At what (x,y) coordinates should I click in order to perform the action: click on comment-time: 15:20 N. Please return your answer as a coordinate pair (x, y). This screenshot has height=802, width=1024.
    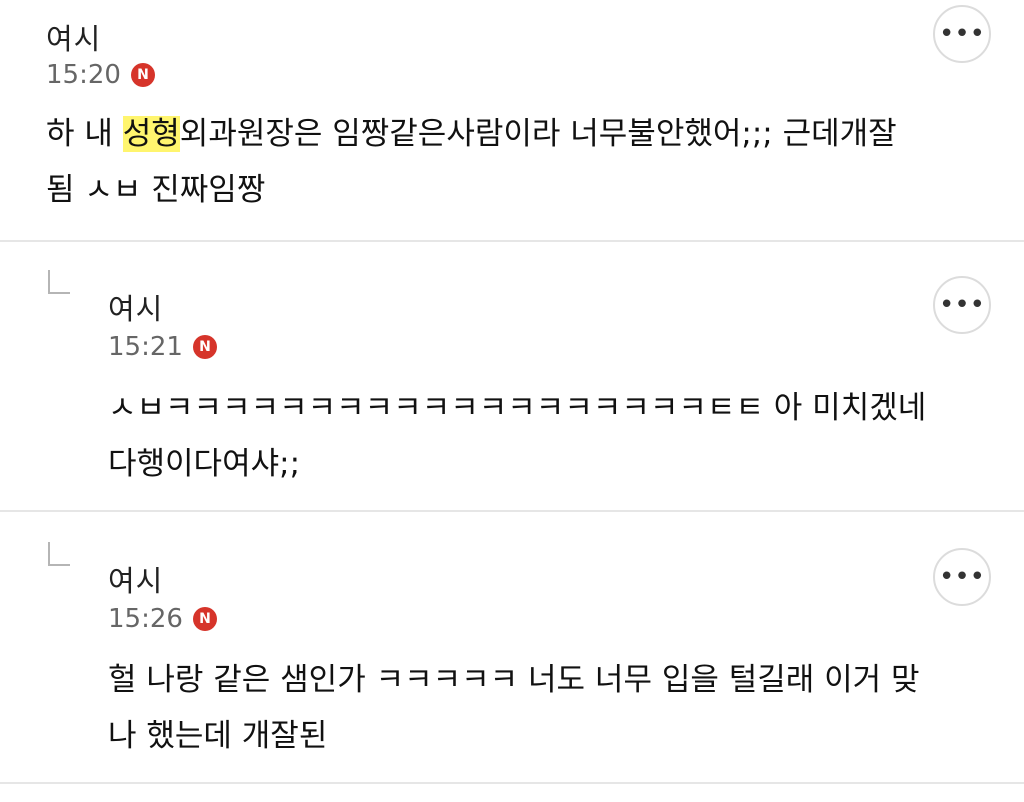
    Looking at the image, I should click on (100, 75).